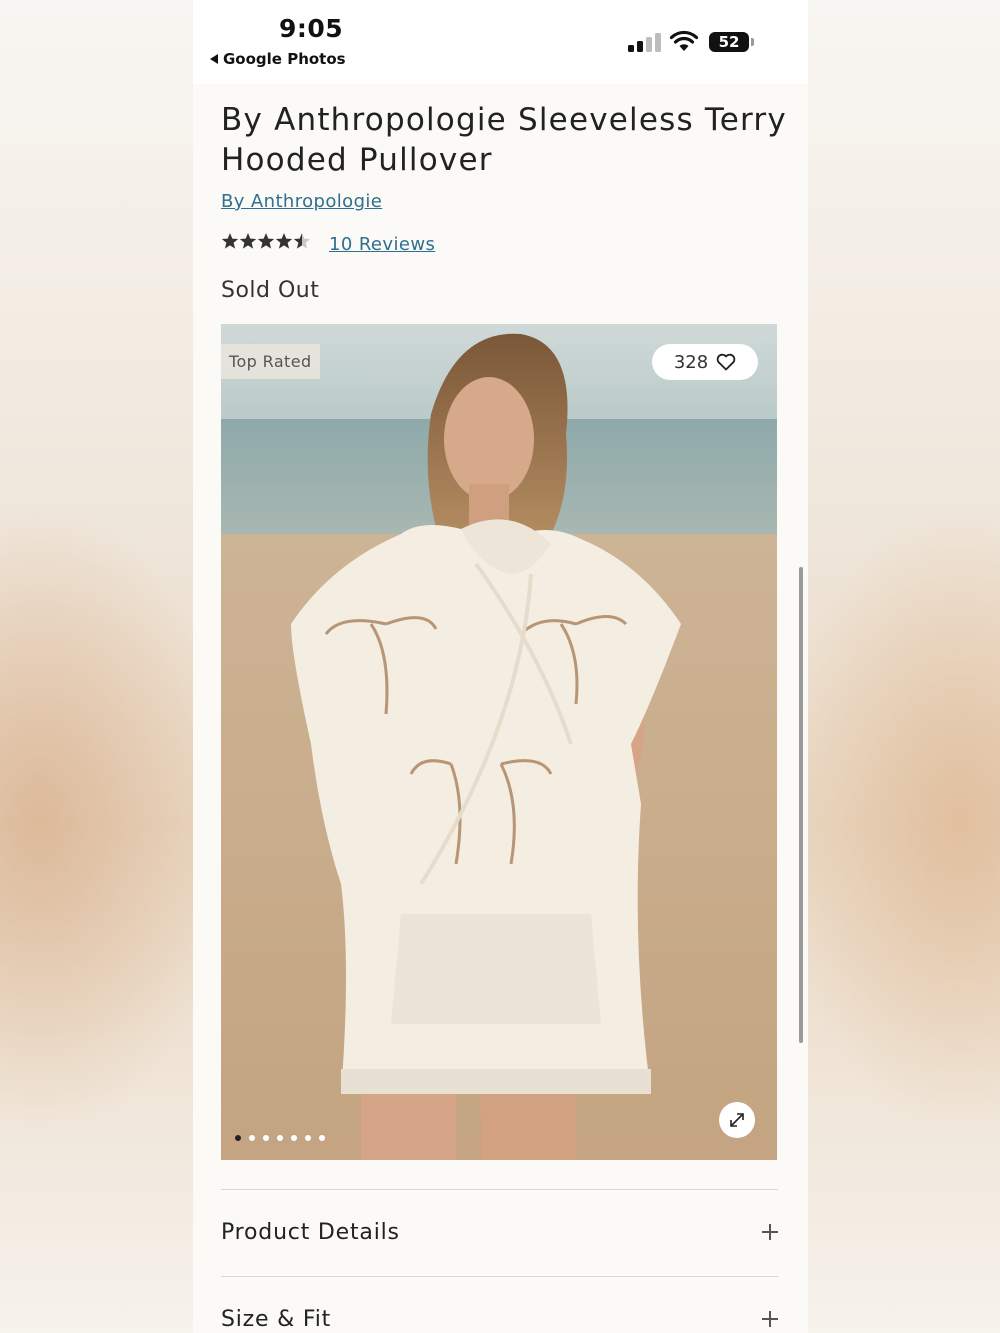  I want to click on battery-level: 52, so click(729, 42).